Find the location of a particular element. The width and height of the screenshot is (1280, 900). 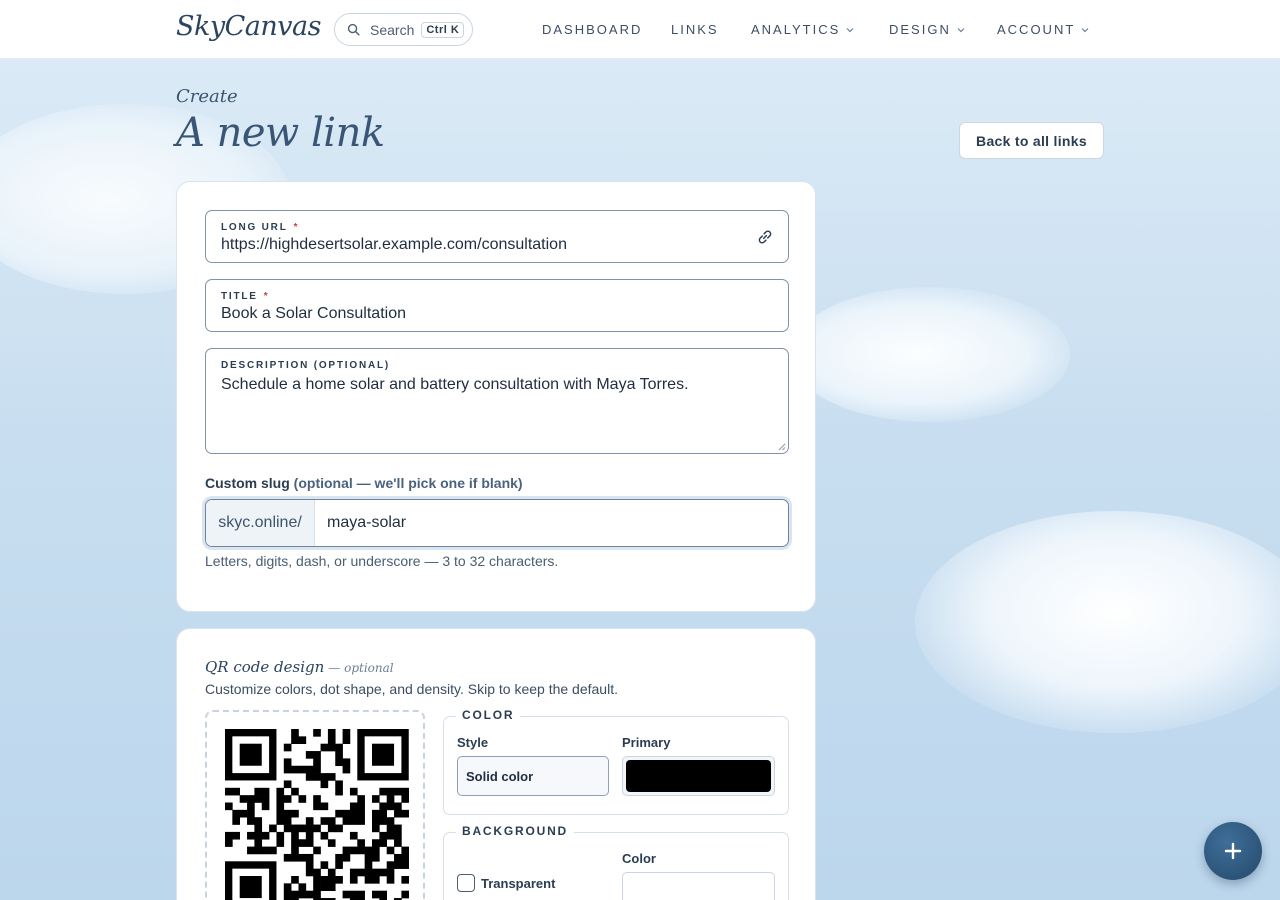

nav-label: DASHBOARD is located at coordinates (592, 29).